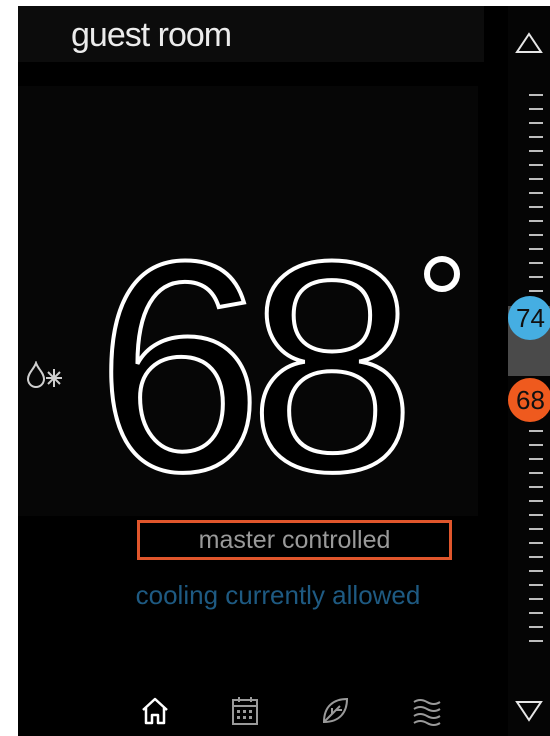  Describe the element at coordinates (529, 400) in the screenshot. I see `heat-setpoint-handle: 68` at that location.